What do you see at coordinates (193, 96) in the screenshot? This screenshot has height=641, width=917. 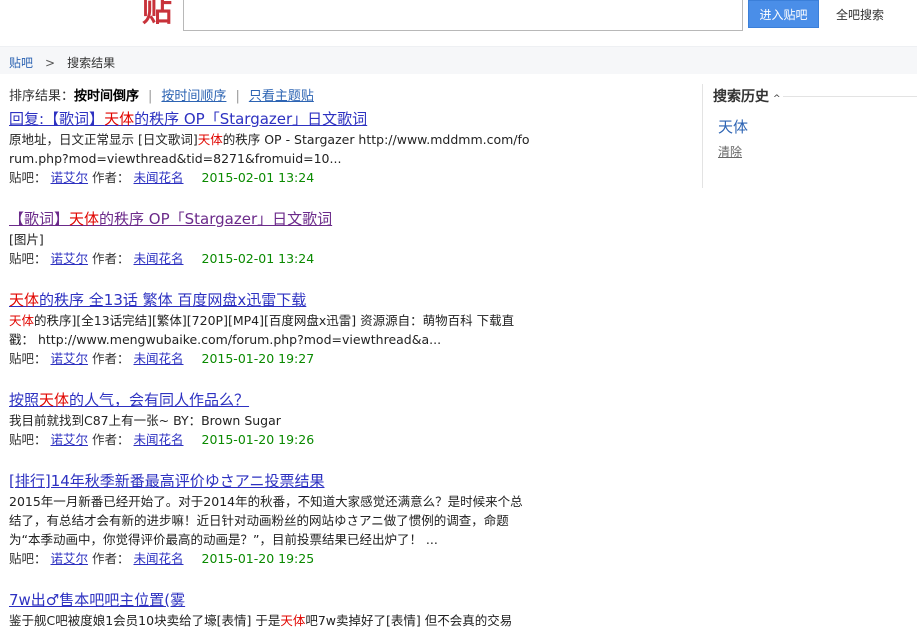 I see `sort-time-asc-link: 按时间顺序` at bounding box center [193, 96].